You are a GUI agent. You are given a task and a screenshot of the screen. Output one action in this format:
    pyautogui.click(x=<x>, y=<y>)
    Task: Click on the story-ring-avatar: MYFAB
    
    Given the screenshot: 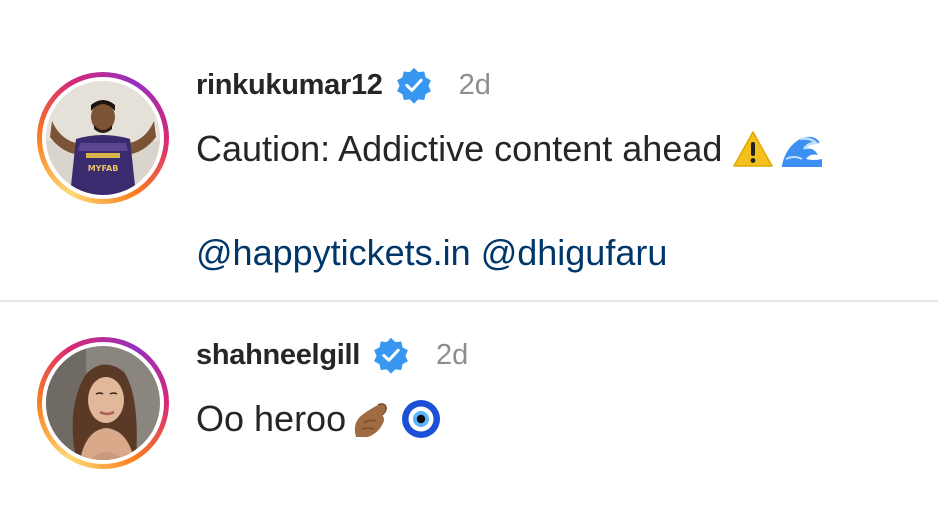 What is the action you would take?
    pyautogui.click(x=103, y=138)
    